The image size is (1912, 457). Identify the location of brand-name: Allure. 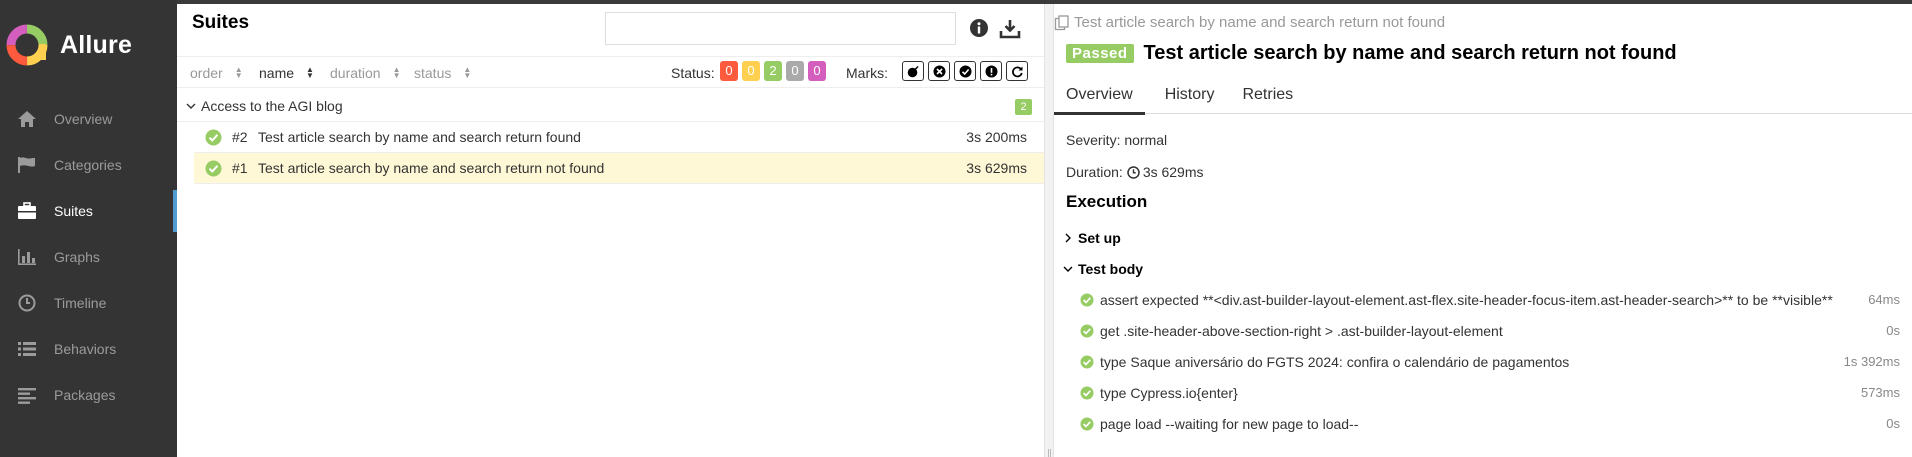
(96, 44).